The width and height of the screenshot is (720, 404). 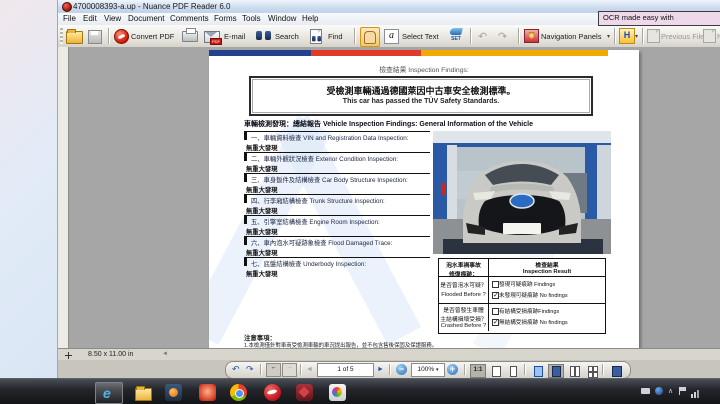 I want to click on ocr-banner: OCR made easy with, so click(x=659, y=18).